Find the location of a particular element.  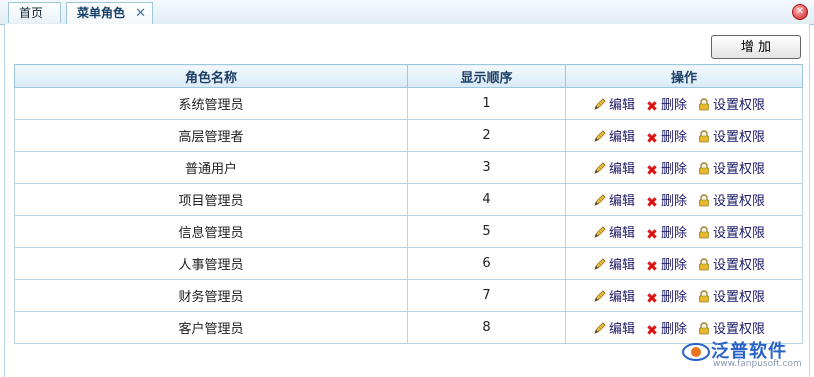

table-row: 财务管理员 7 编辑 ✖ 删除 设置权限 is located at coordinates (408, 295).